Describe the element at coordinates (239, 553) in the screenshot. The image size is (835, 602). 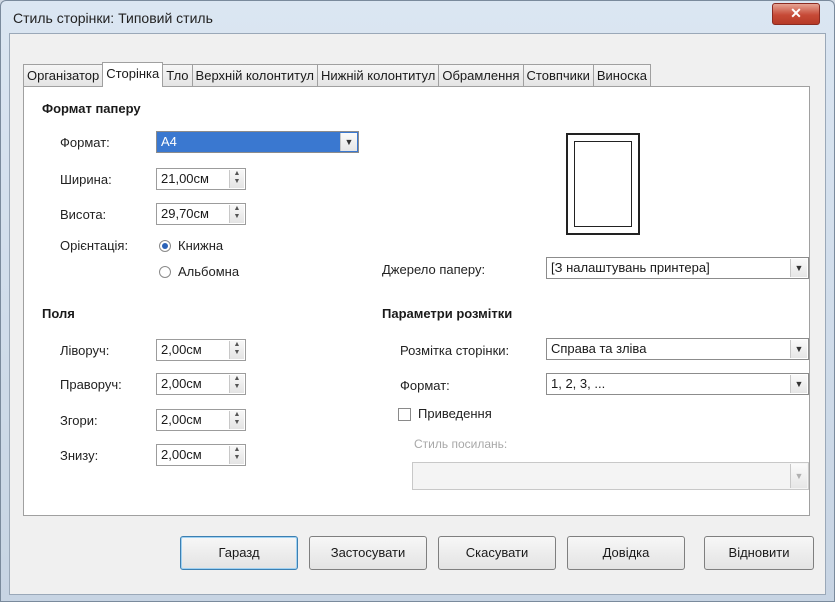
I see `ok-button: Гаразд` at that location.